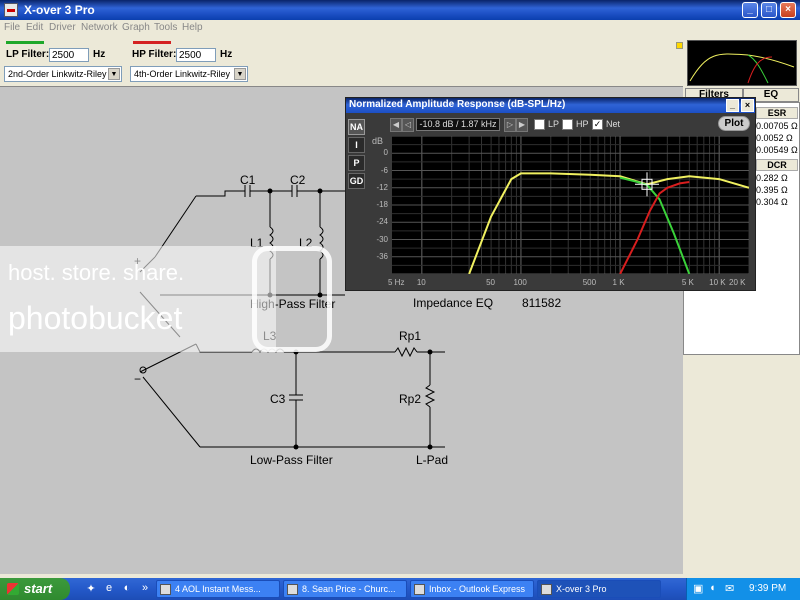 This screenshot has height=600, width=800. Describe the element at coordinates (520, 282) in the screenshot. I see `x-tick-label: 100` at that location.